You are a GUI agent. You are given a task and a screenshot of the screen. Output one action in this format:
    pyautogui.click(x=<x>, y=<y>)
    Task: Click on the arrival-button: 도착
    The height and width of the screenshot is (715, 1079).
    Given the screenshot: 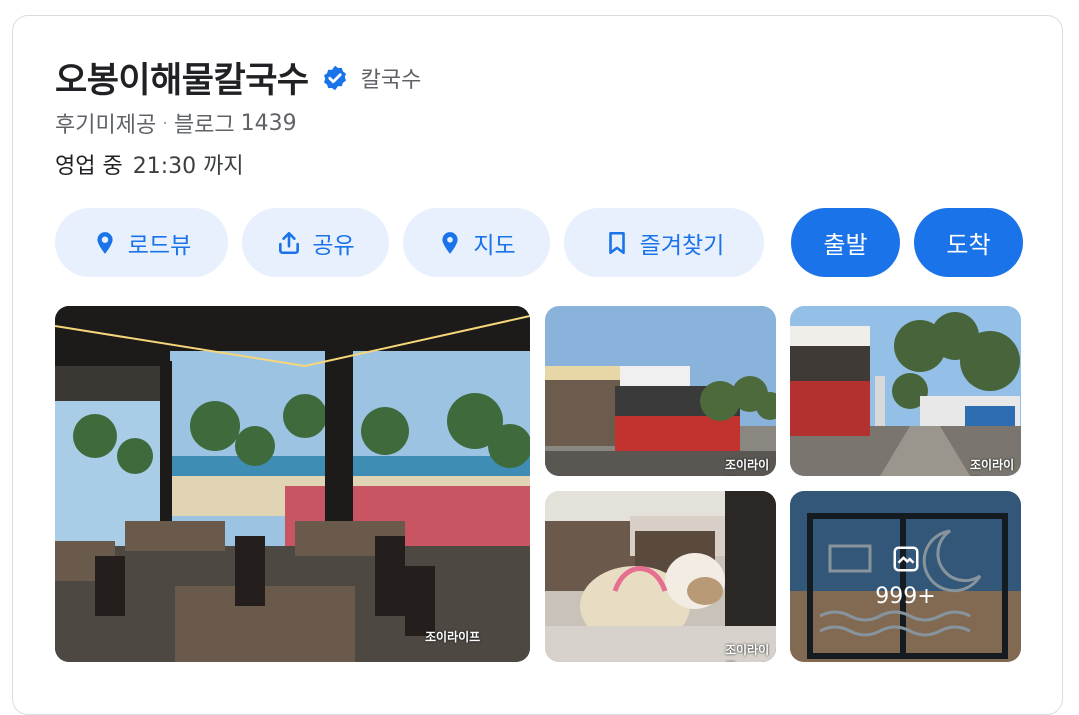 What is the action you would take?
    pyautogui.click(x=968, y=242)
    